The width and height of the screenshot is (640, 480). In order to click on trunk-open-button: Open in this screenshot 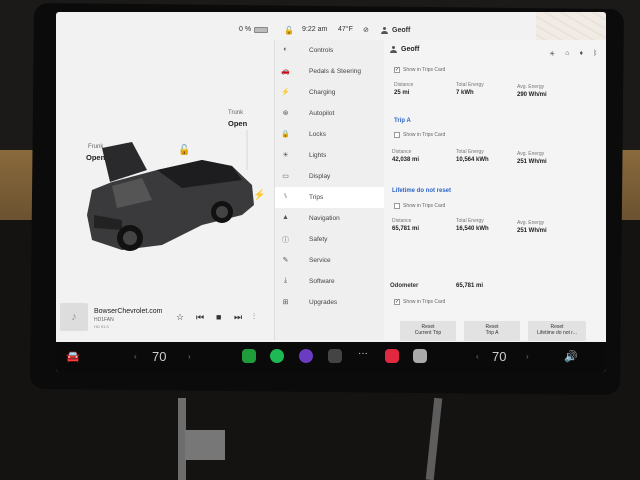, I will do `click(237, 123)`.